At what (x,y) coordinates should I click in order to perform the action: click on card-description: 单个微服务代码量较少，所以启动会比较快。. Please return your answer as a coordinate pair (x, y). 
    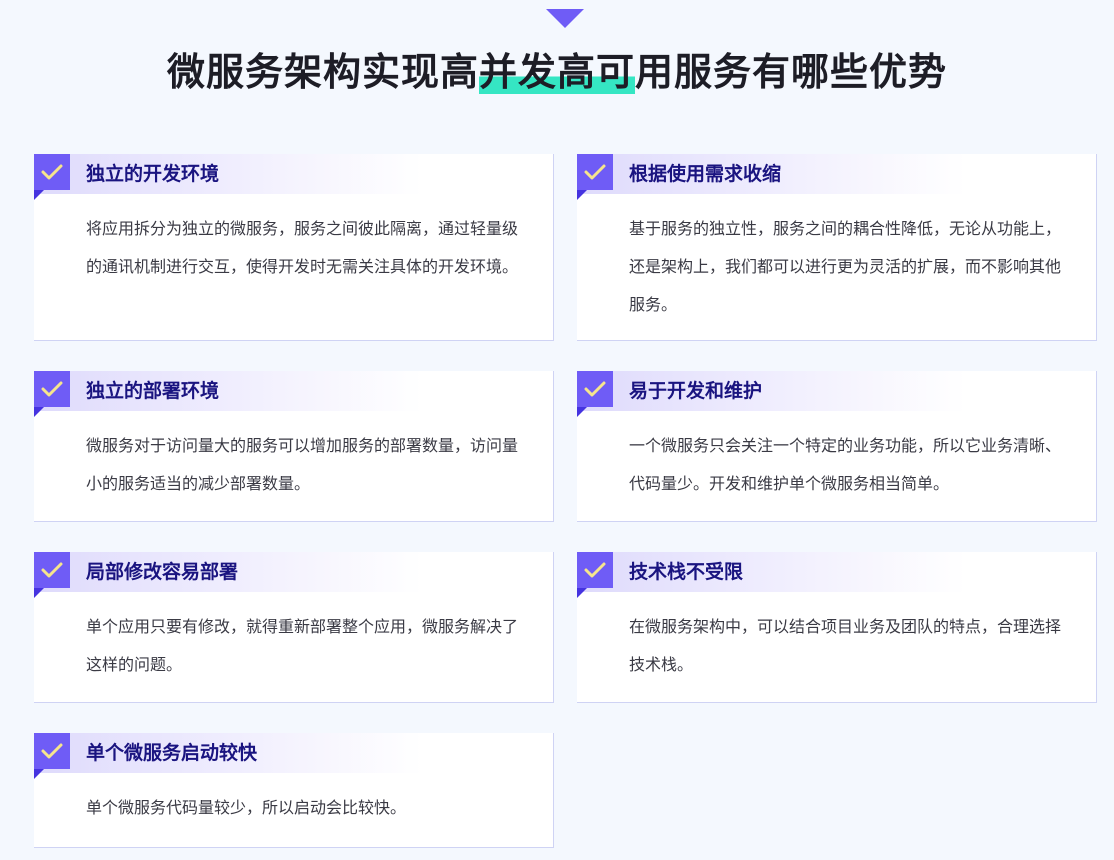
    Looking at the image, I should click on (246, 807).